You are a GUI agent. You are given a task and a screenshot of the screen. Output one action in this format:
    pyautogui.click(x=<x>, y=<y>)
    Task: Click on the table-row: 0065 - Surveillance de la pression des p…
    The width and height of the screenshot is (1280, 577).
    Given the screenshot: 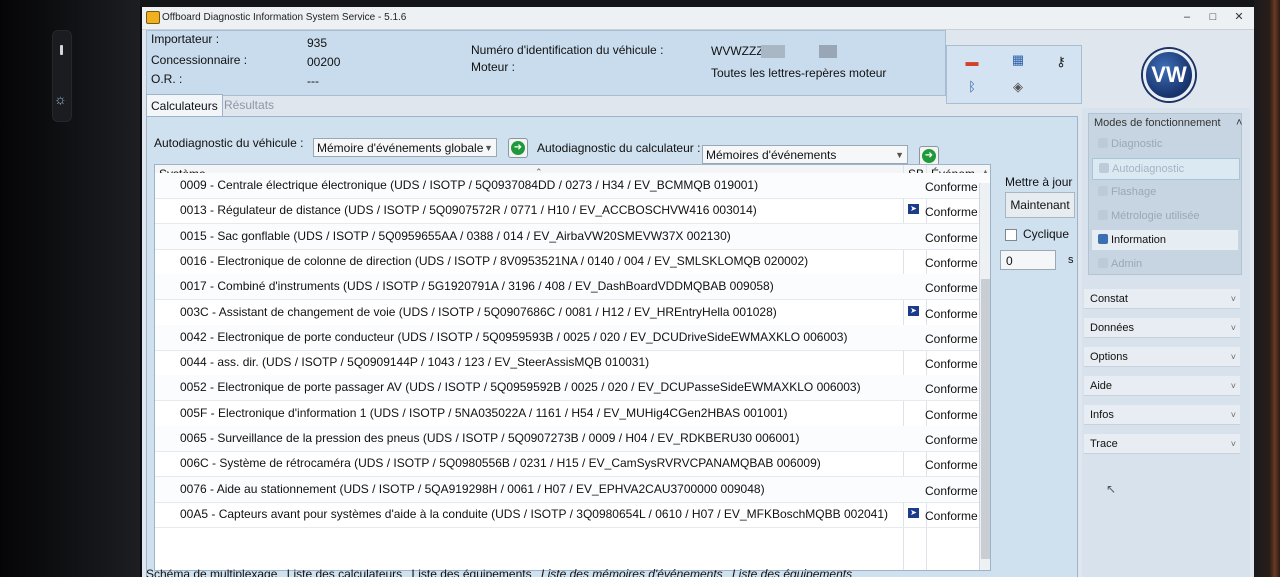 What is the action you would take?
    pyautogui.click(x=572, y=439)
    